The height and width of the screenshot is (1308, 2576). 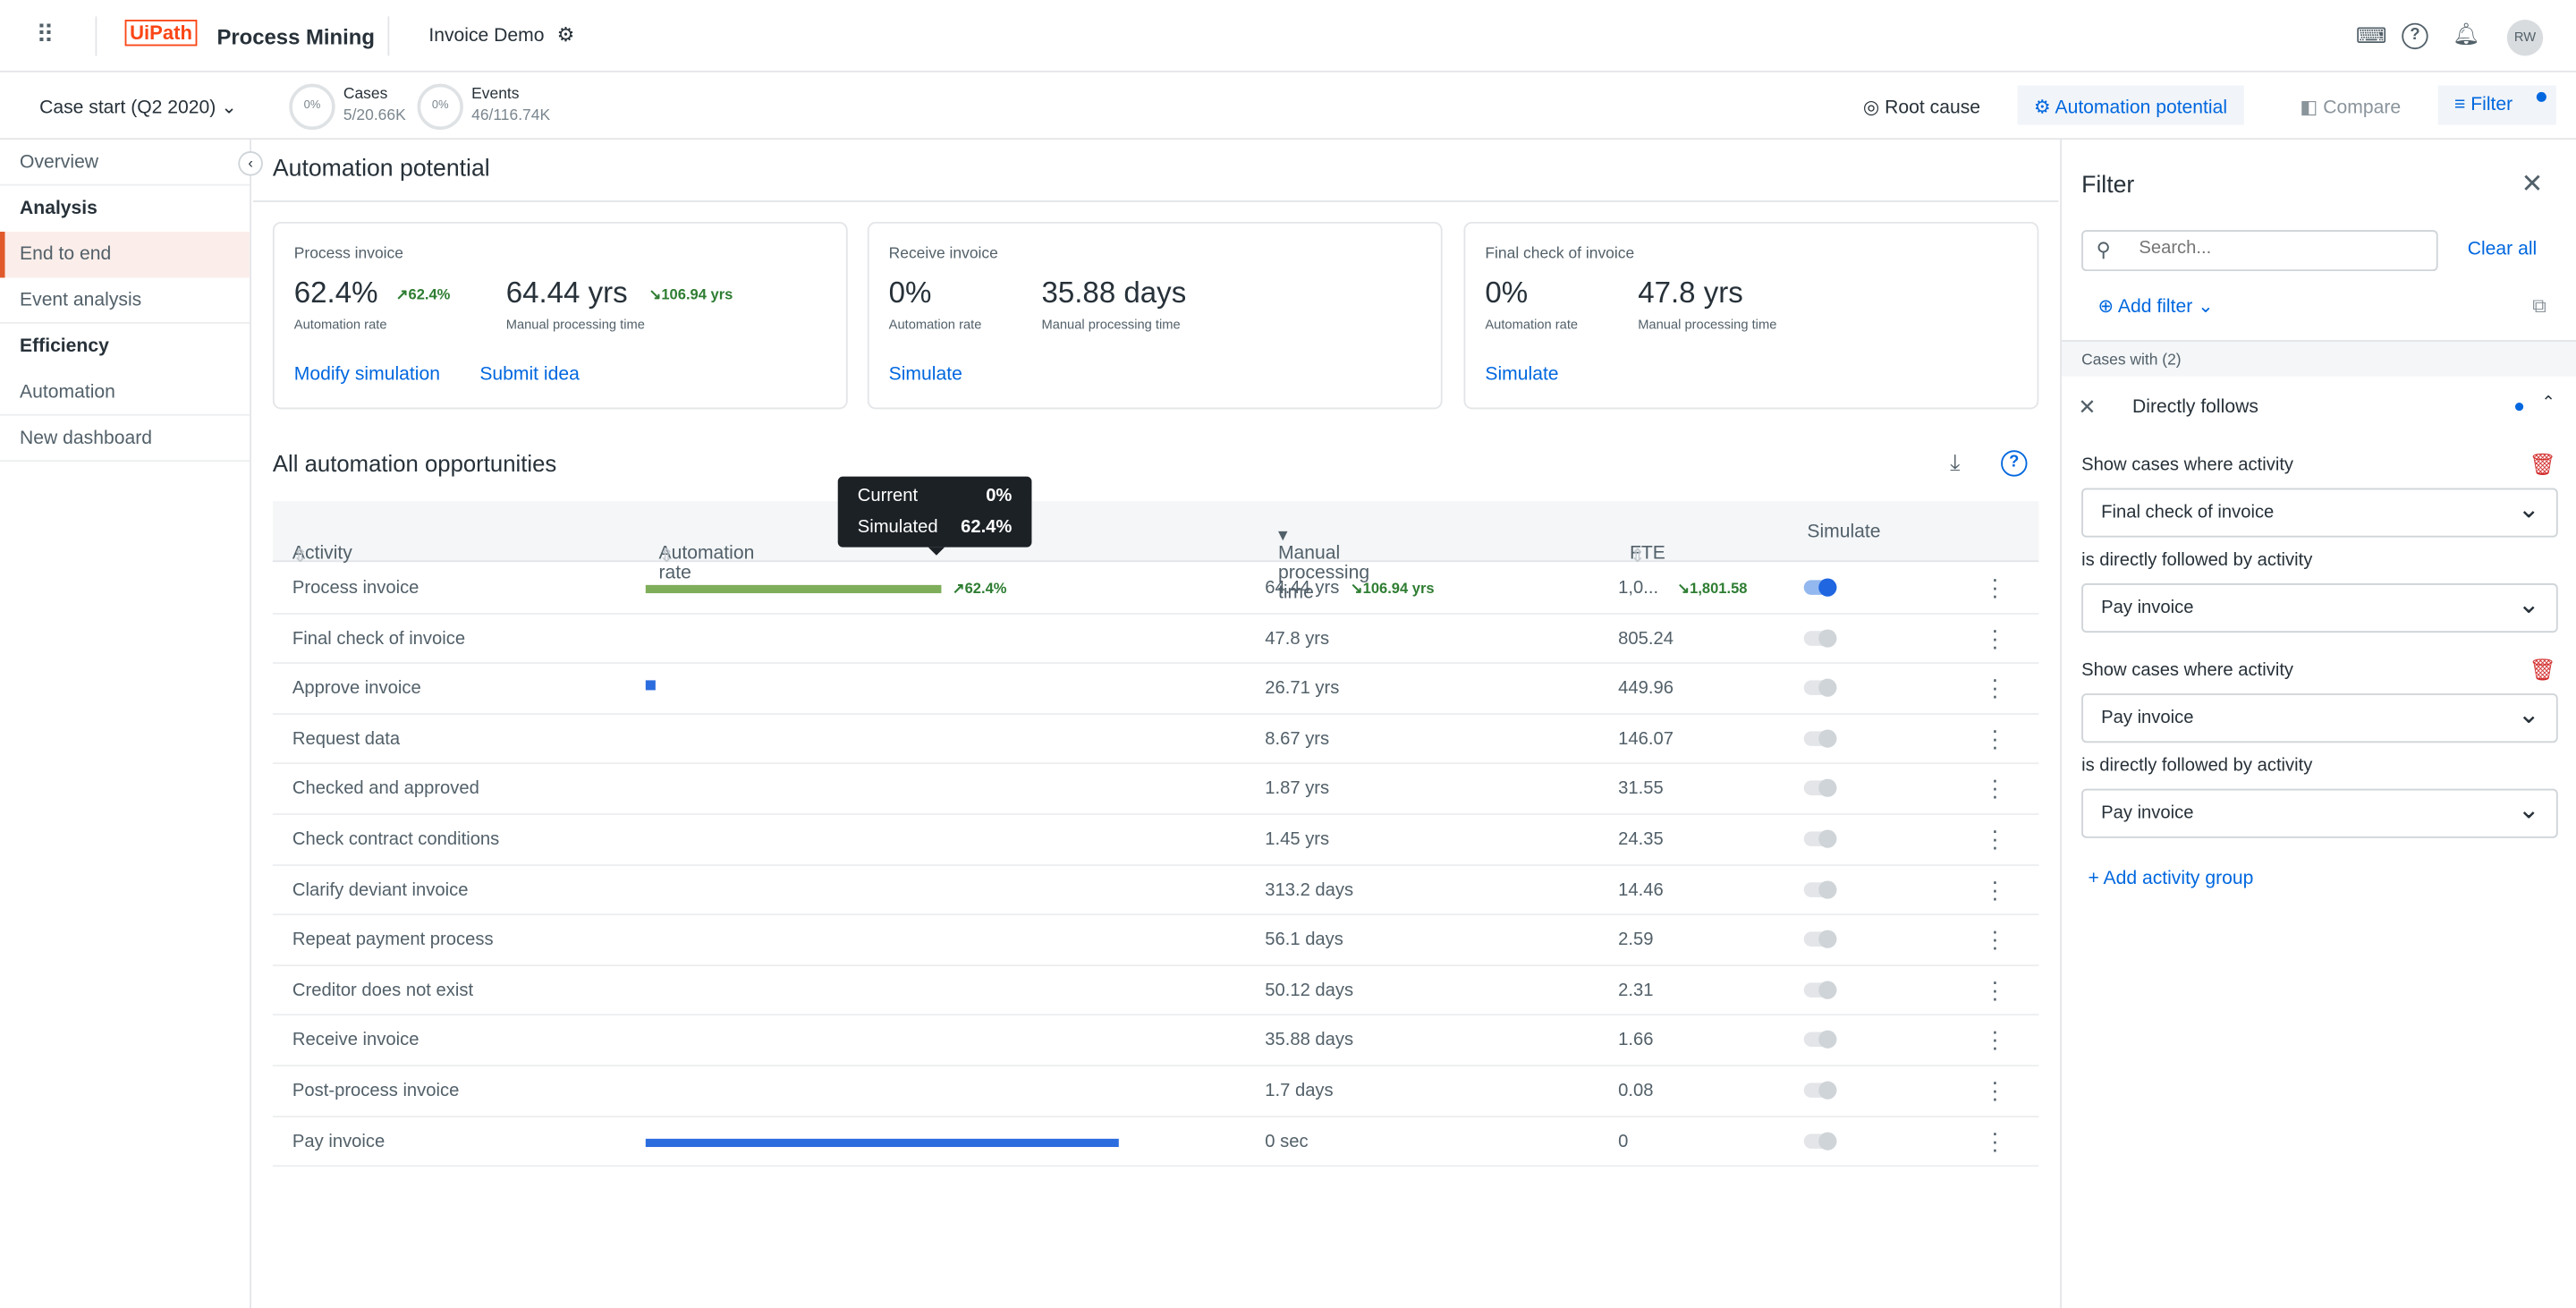 What do you see at coordinates (1155, 740) in the screenshot?
I see `table-row: Request data 8.67 yrs 146.07 · · ·` at bounding box center [1155, 740].